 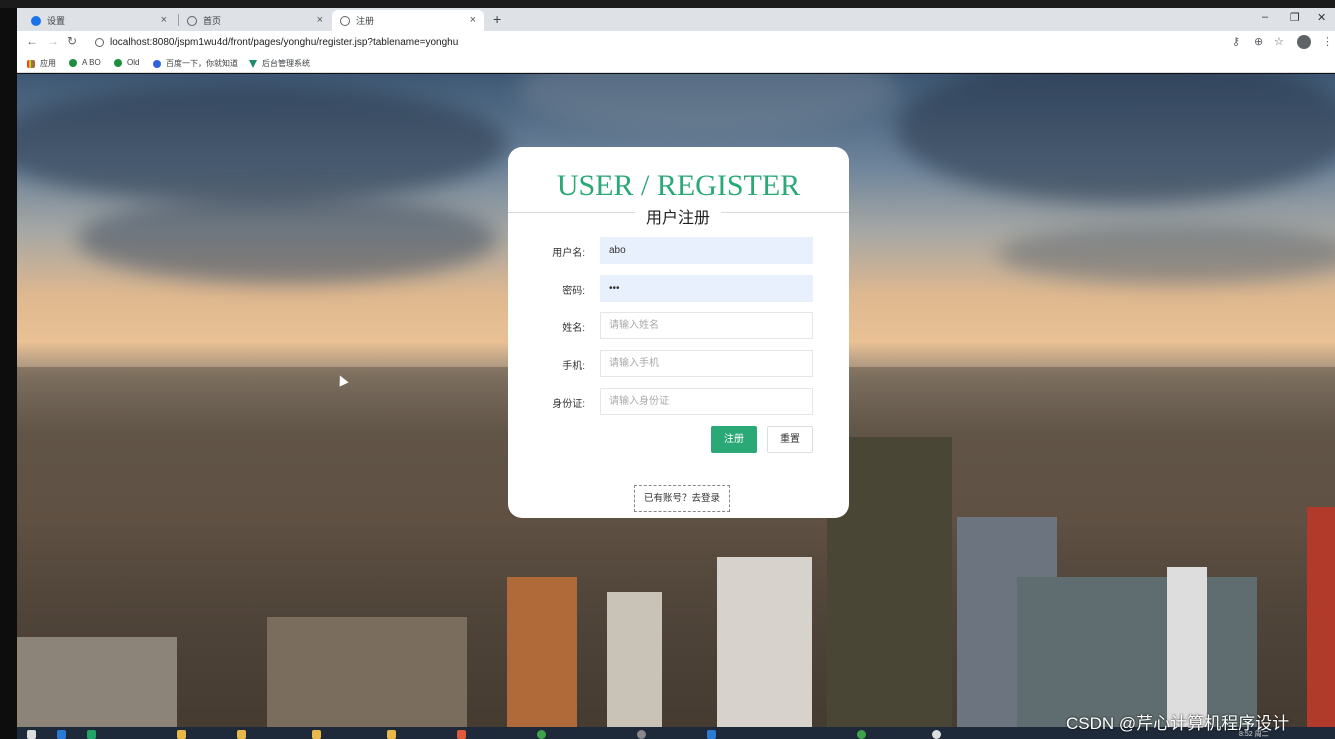 What do you see at coordinates (1265, 17) in the screenshot?
I see `minimize-icon: –` at bounding box center [1265, 17].